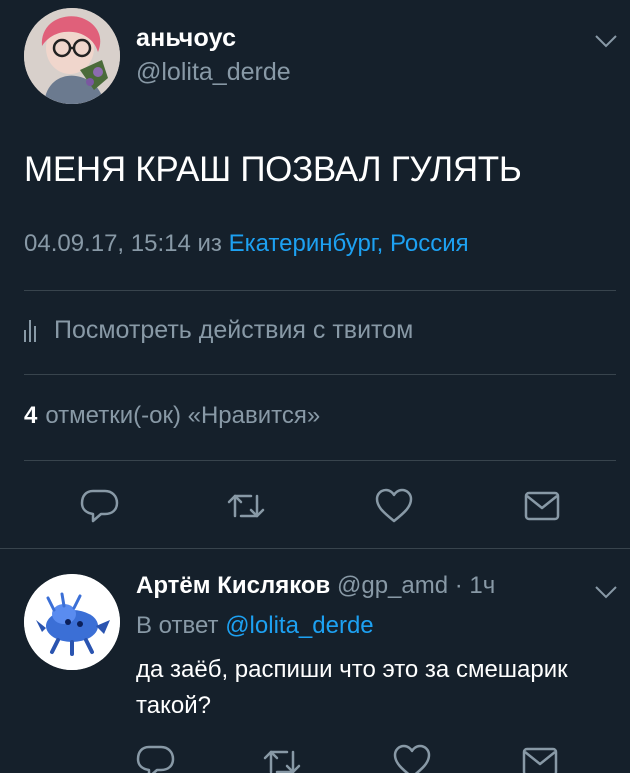 The height and width of the screenshot is (773, 630). What do you see at coordinates (186, 38) in the screenshot?
I see `author-name: аньчоус` at bounding box center [186, 38].